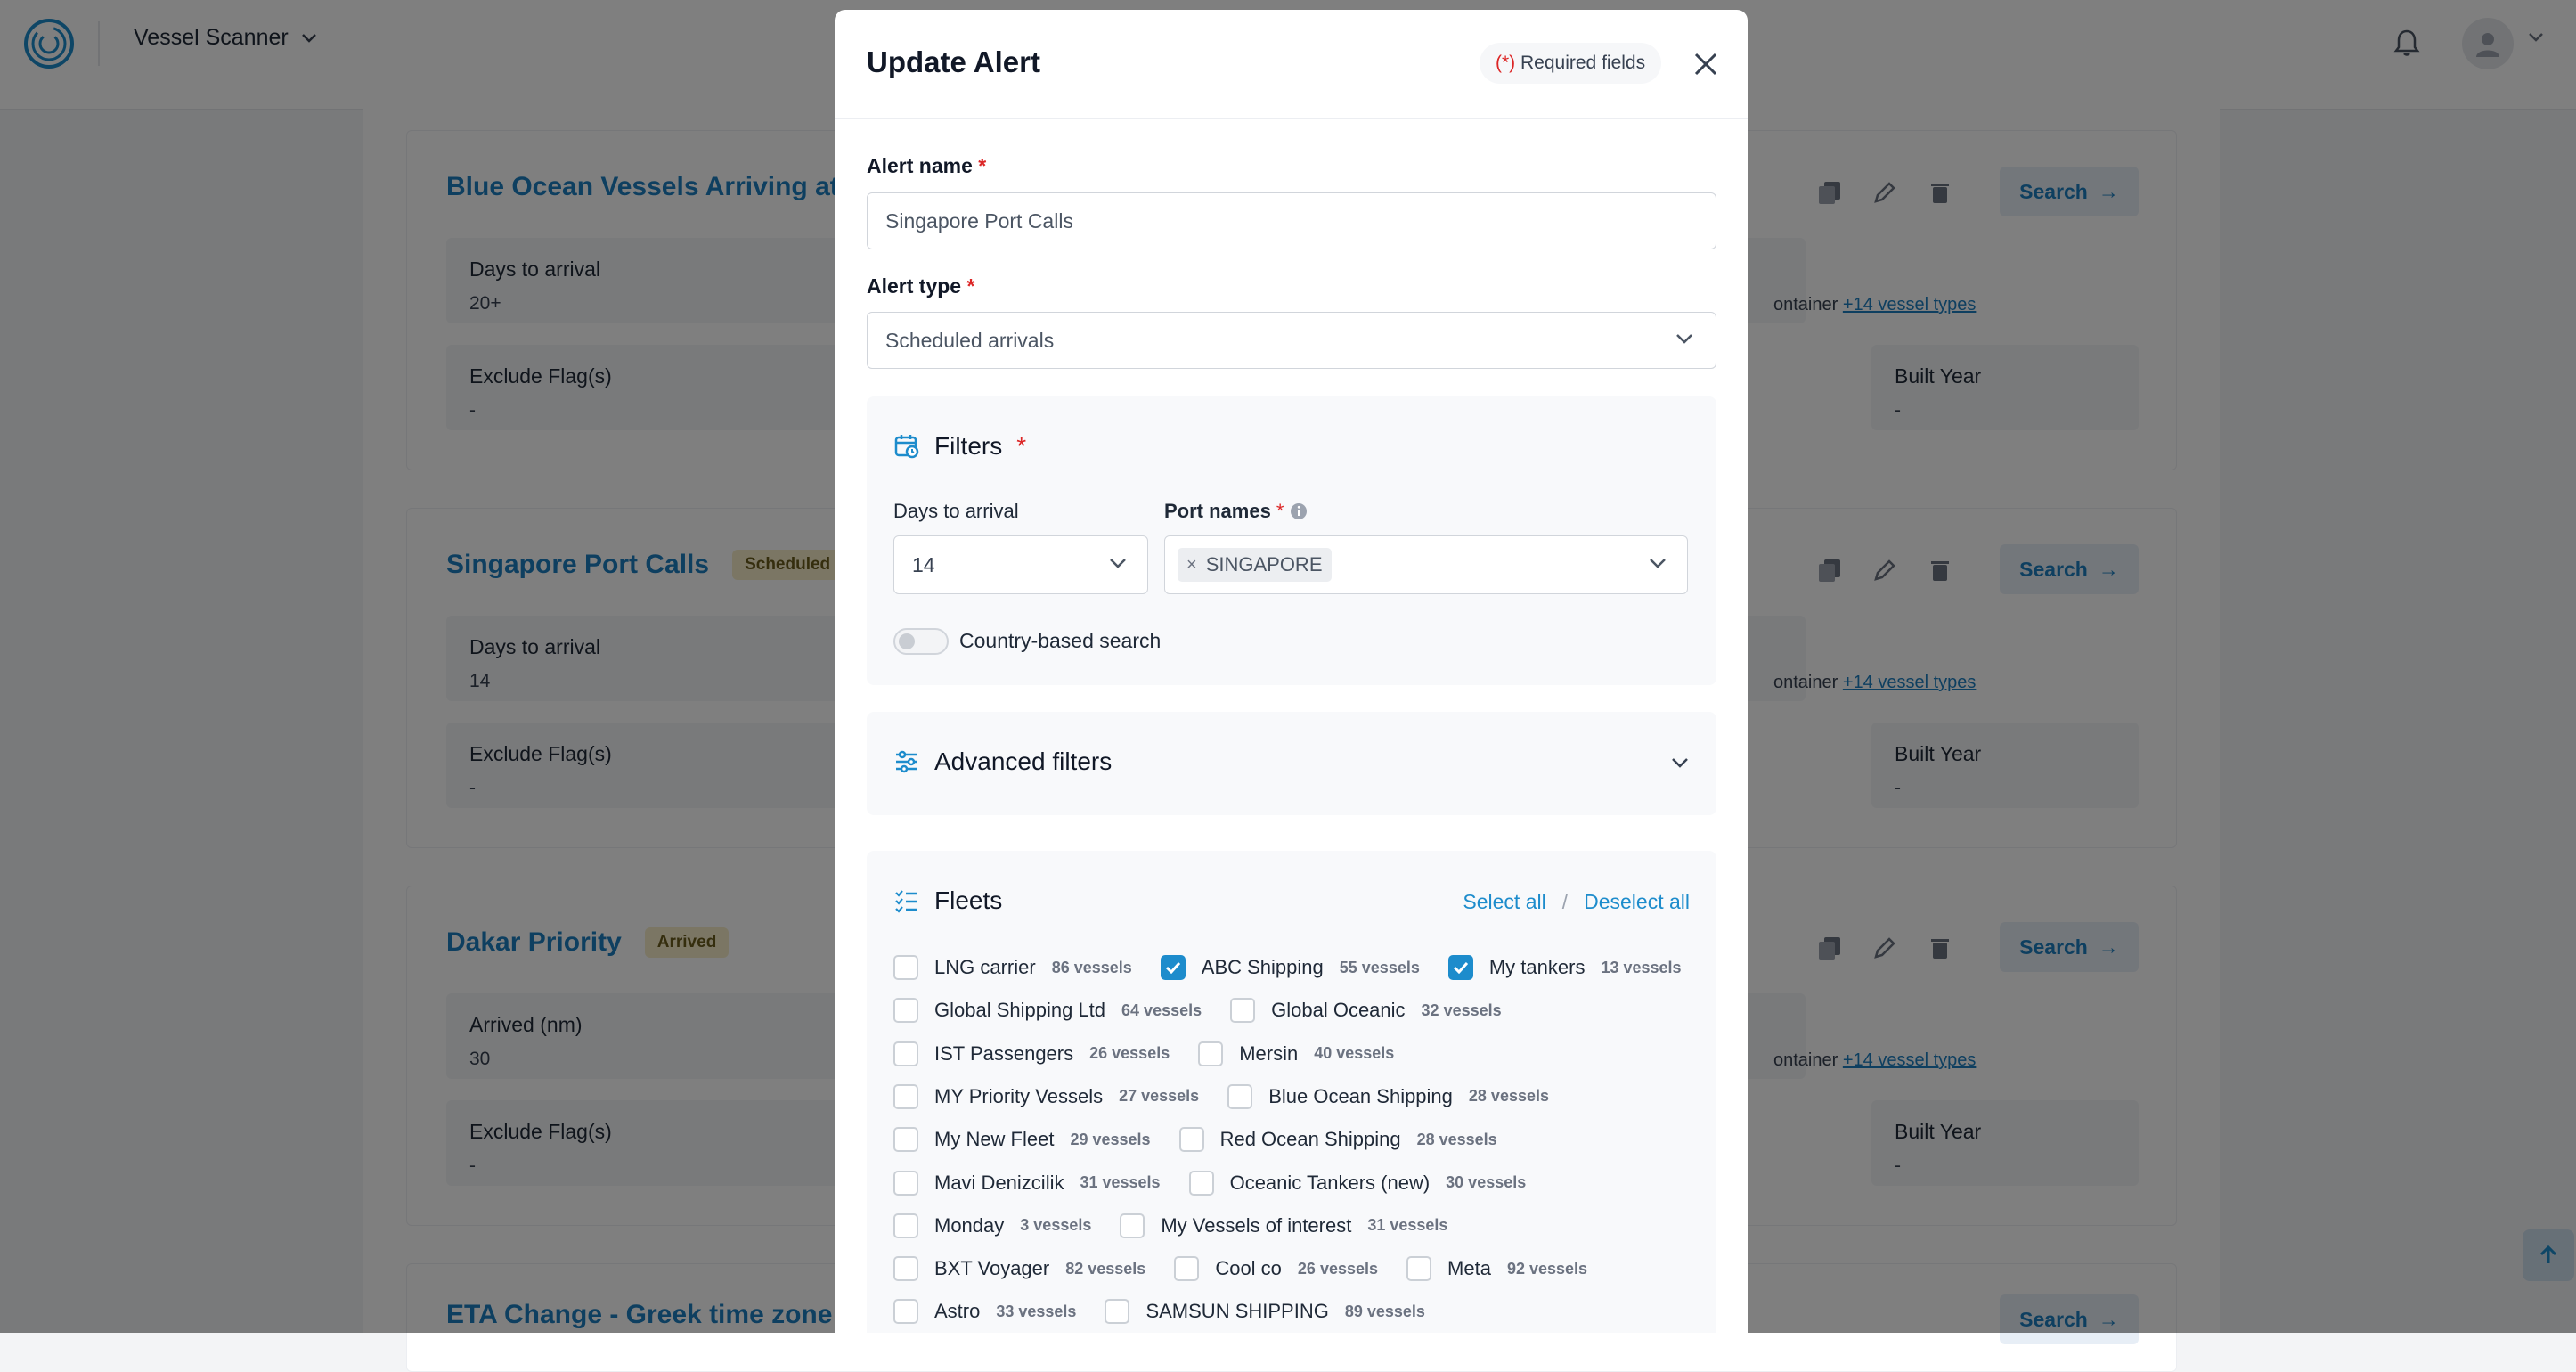 Image resolution: width=2576 pixels, height=1372 pixels. I want to click on deselect-all-link: Deselect all, so click(1637, 902).